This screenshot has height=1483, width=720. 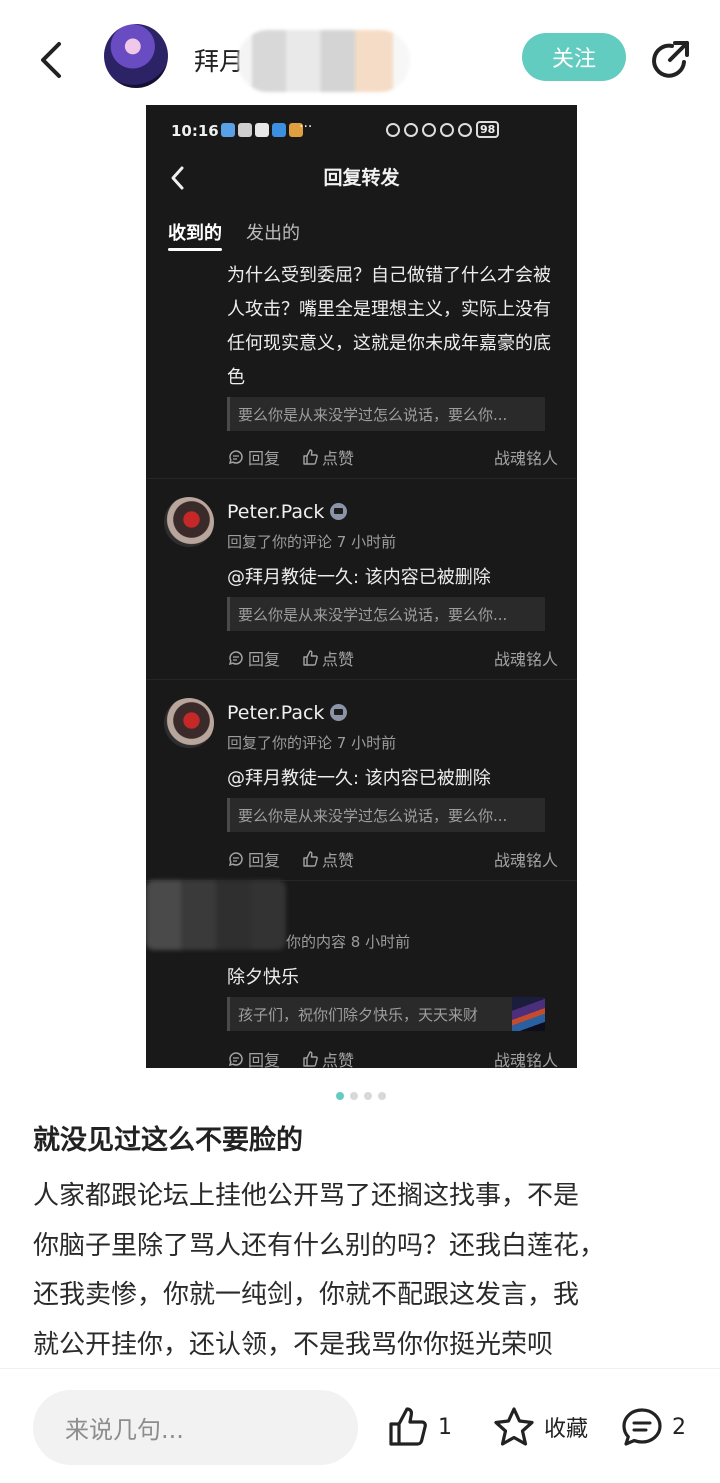 I want to click on back-arrow-icon, so click(x=51, y=60).